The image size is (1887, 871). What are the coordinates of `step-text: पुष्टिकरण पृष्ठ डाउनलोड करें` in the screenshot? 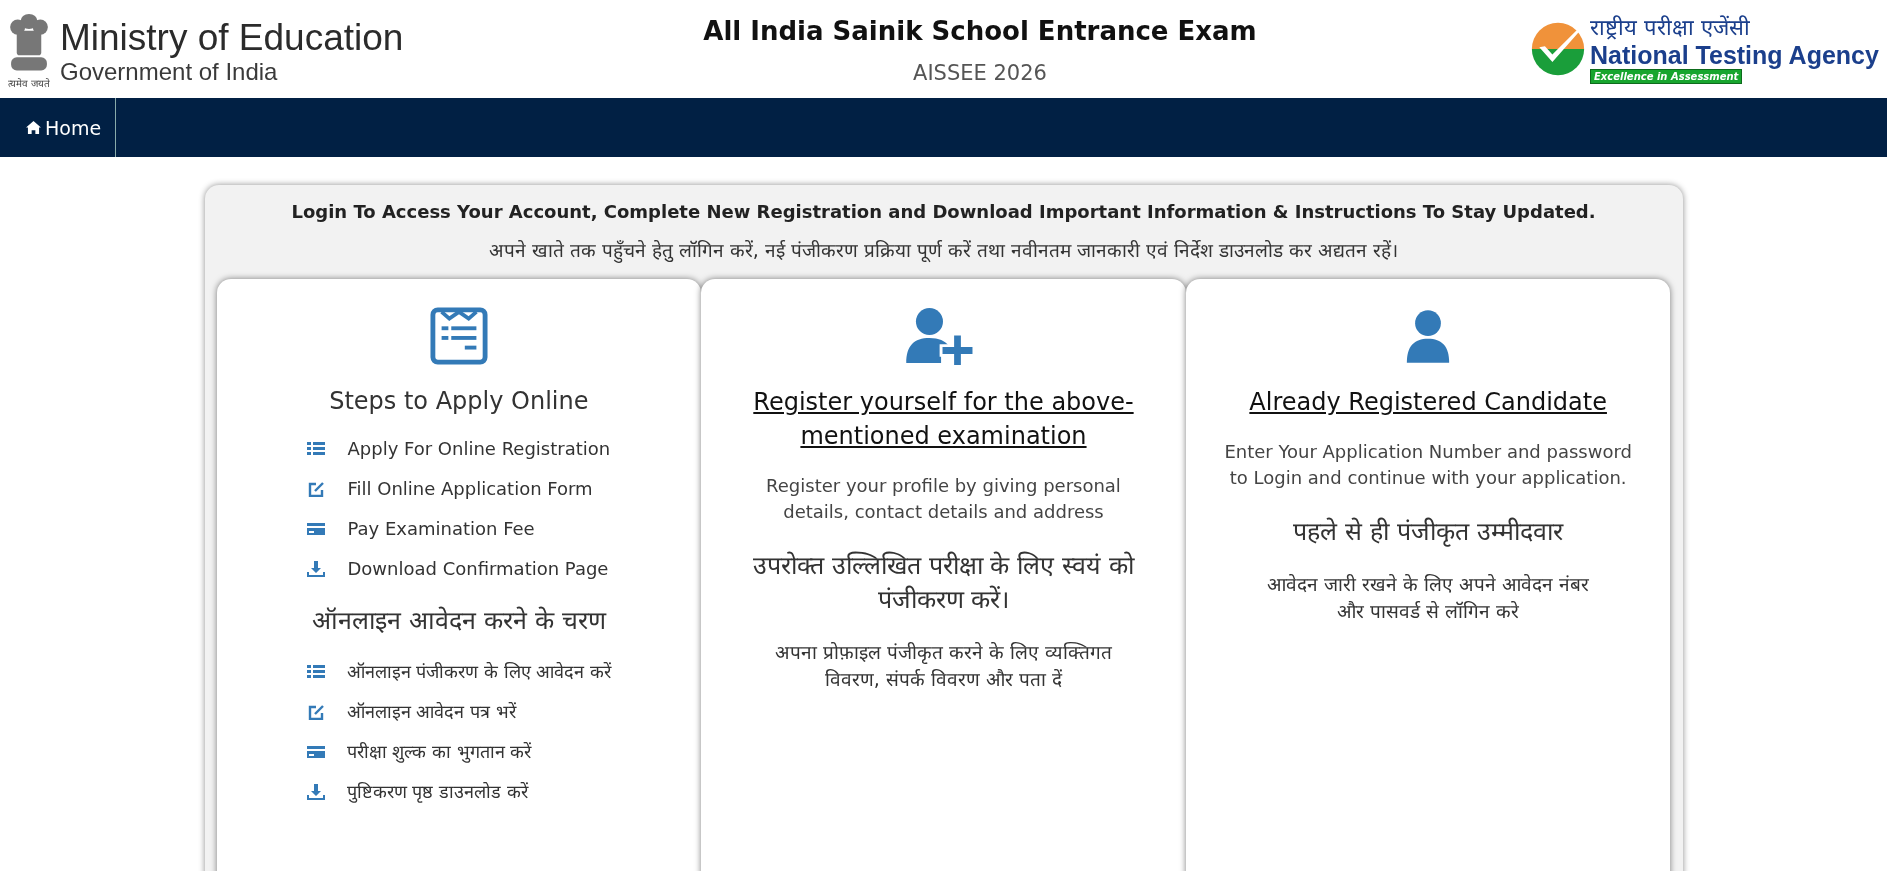 It's located at (437, 791).